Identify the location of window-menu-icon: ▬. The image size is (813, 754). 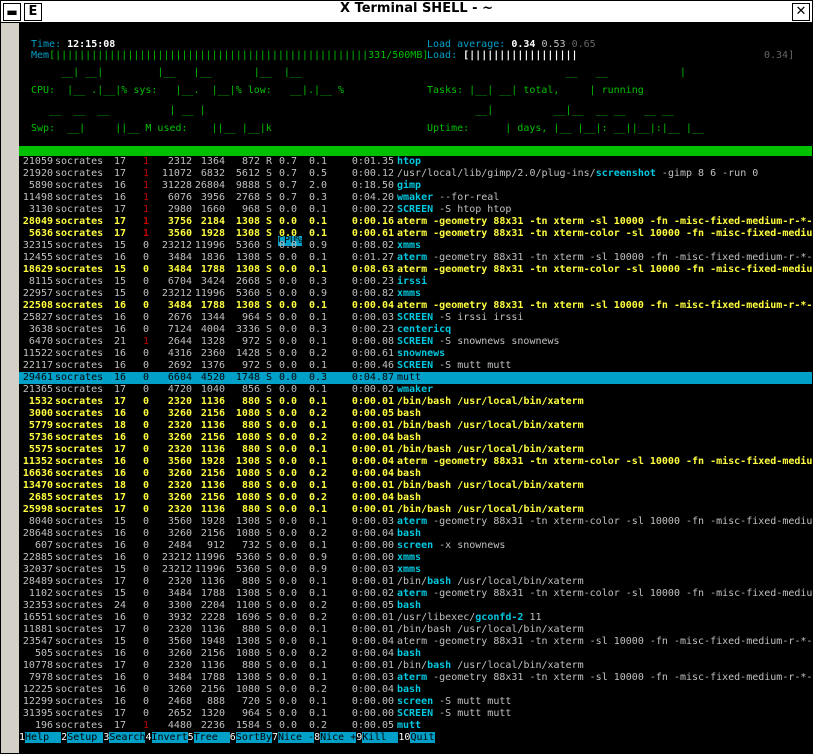
(12, 12).